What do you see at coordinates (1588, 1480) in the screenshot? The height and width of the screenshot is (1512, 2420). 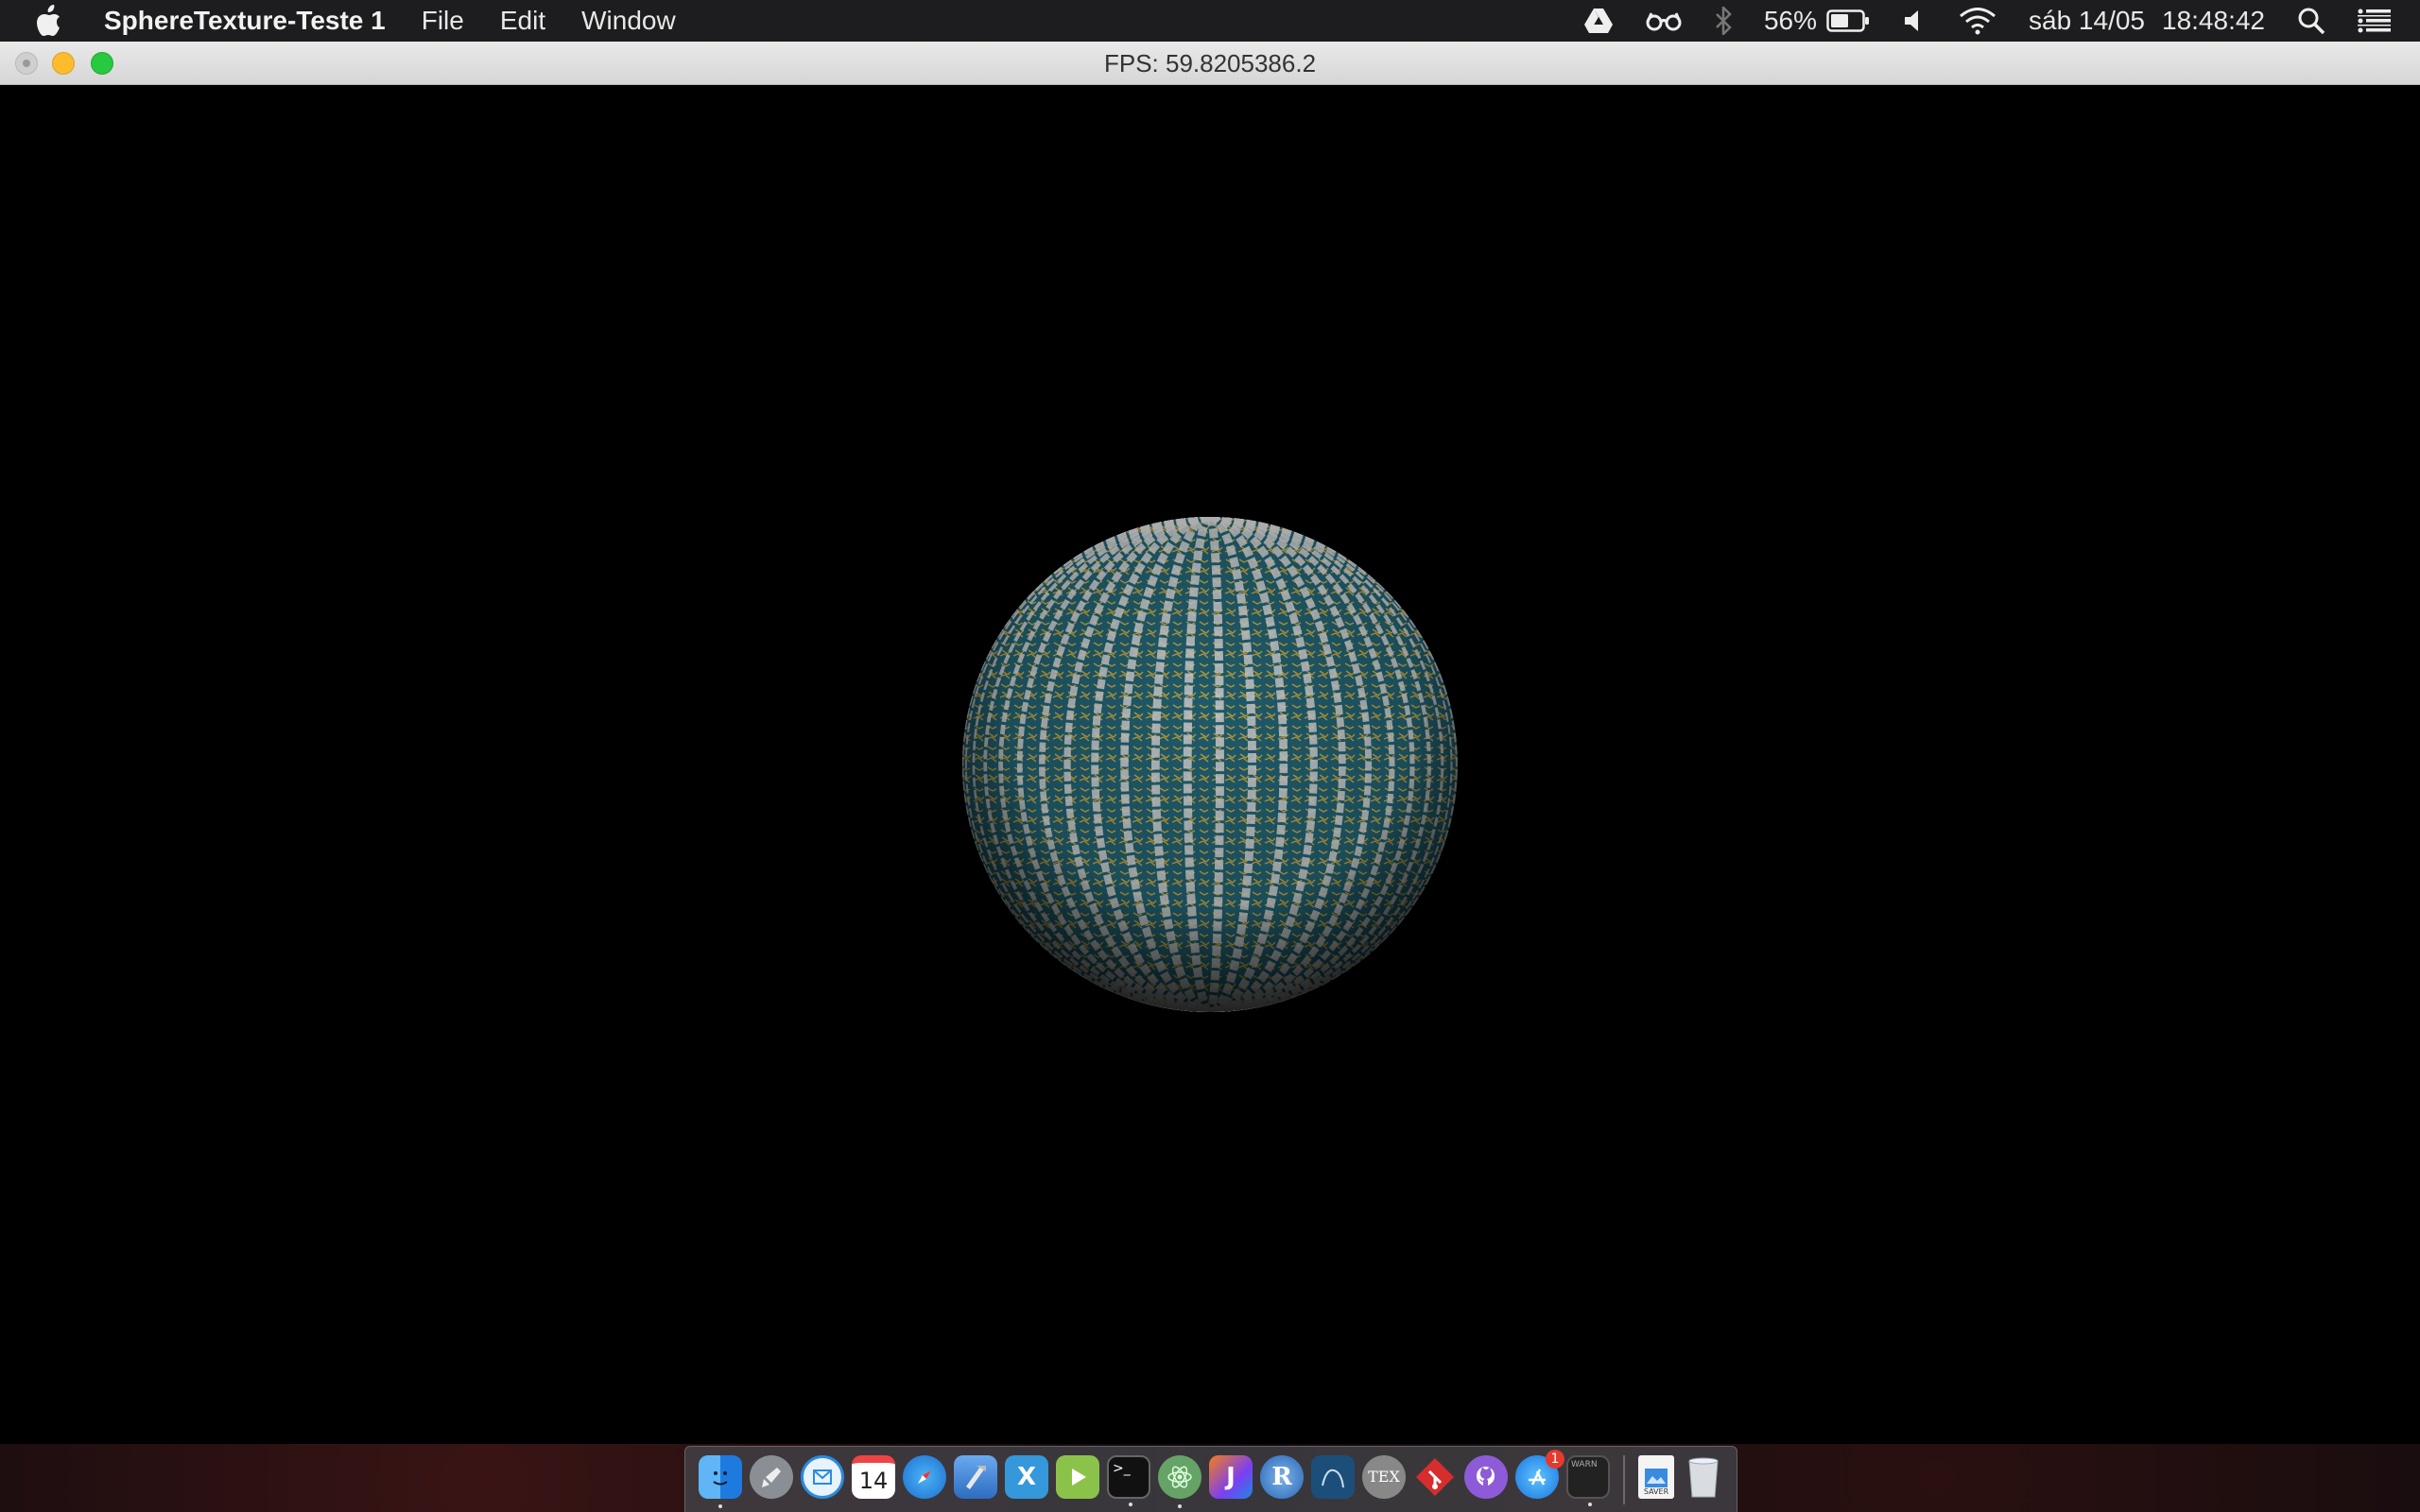 I see `console-icon: WARN` at bounding box center [1588, 1480].